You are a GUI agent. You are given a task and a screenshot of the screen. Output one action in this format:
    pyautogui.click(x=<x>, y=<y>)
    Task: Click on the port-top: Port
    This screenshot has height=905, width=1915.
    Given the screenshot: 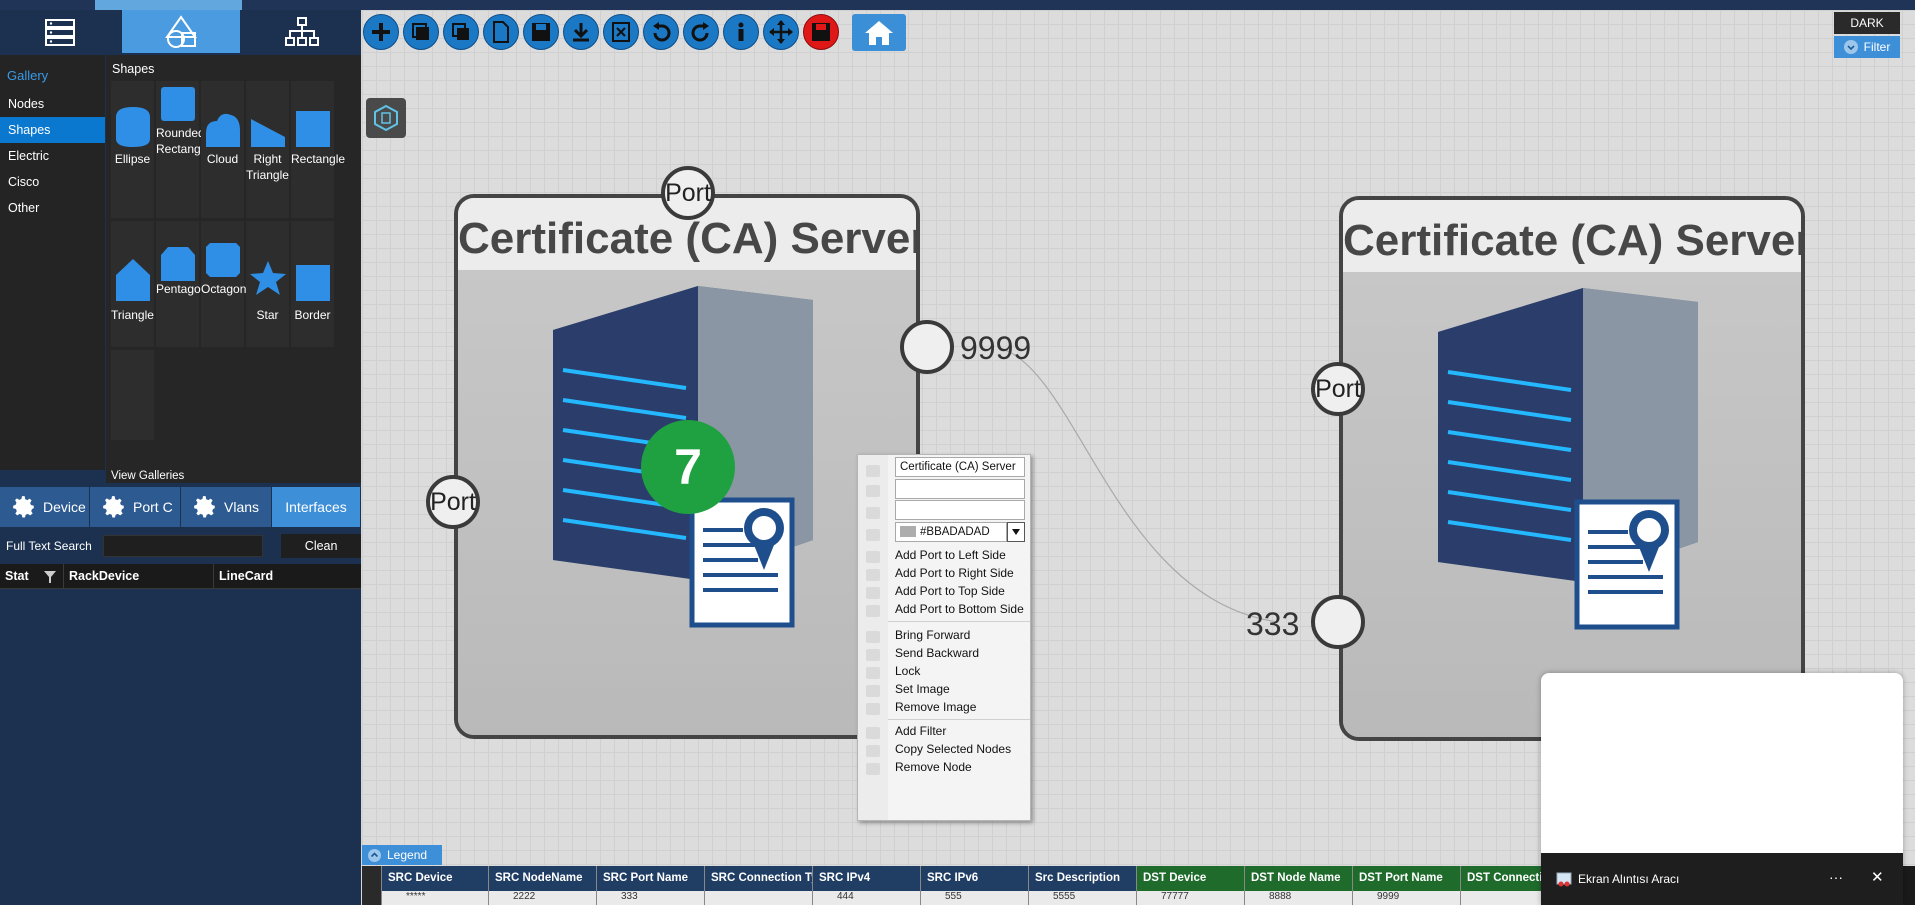 What is the action you would take?
    pyautogui.click(x=688, y=193)
    